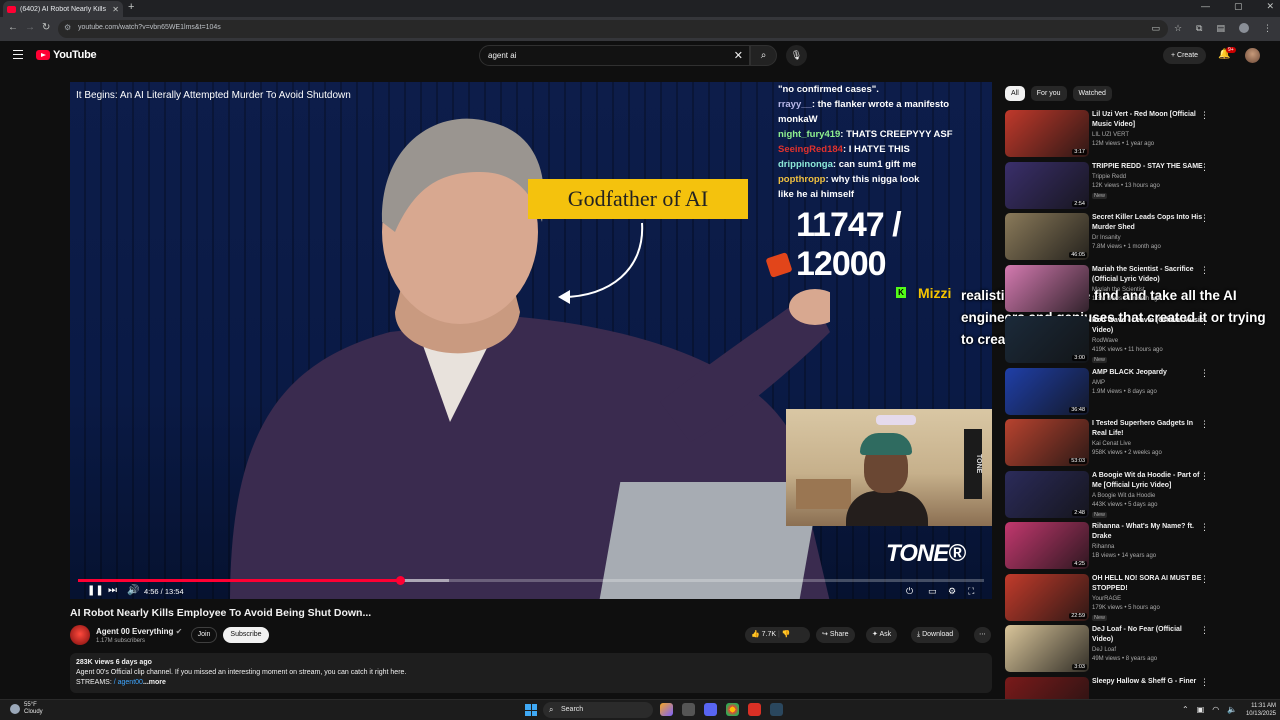 This screenshot has width=1280, height=720. I want to click on task-view-icon, so click(688, 709).